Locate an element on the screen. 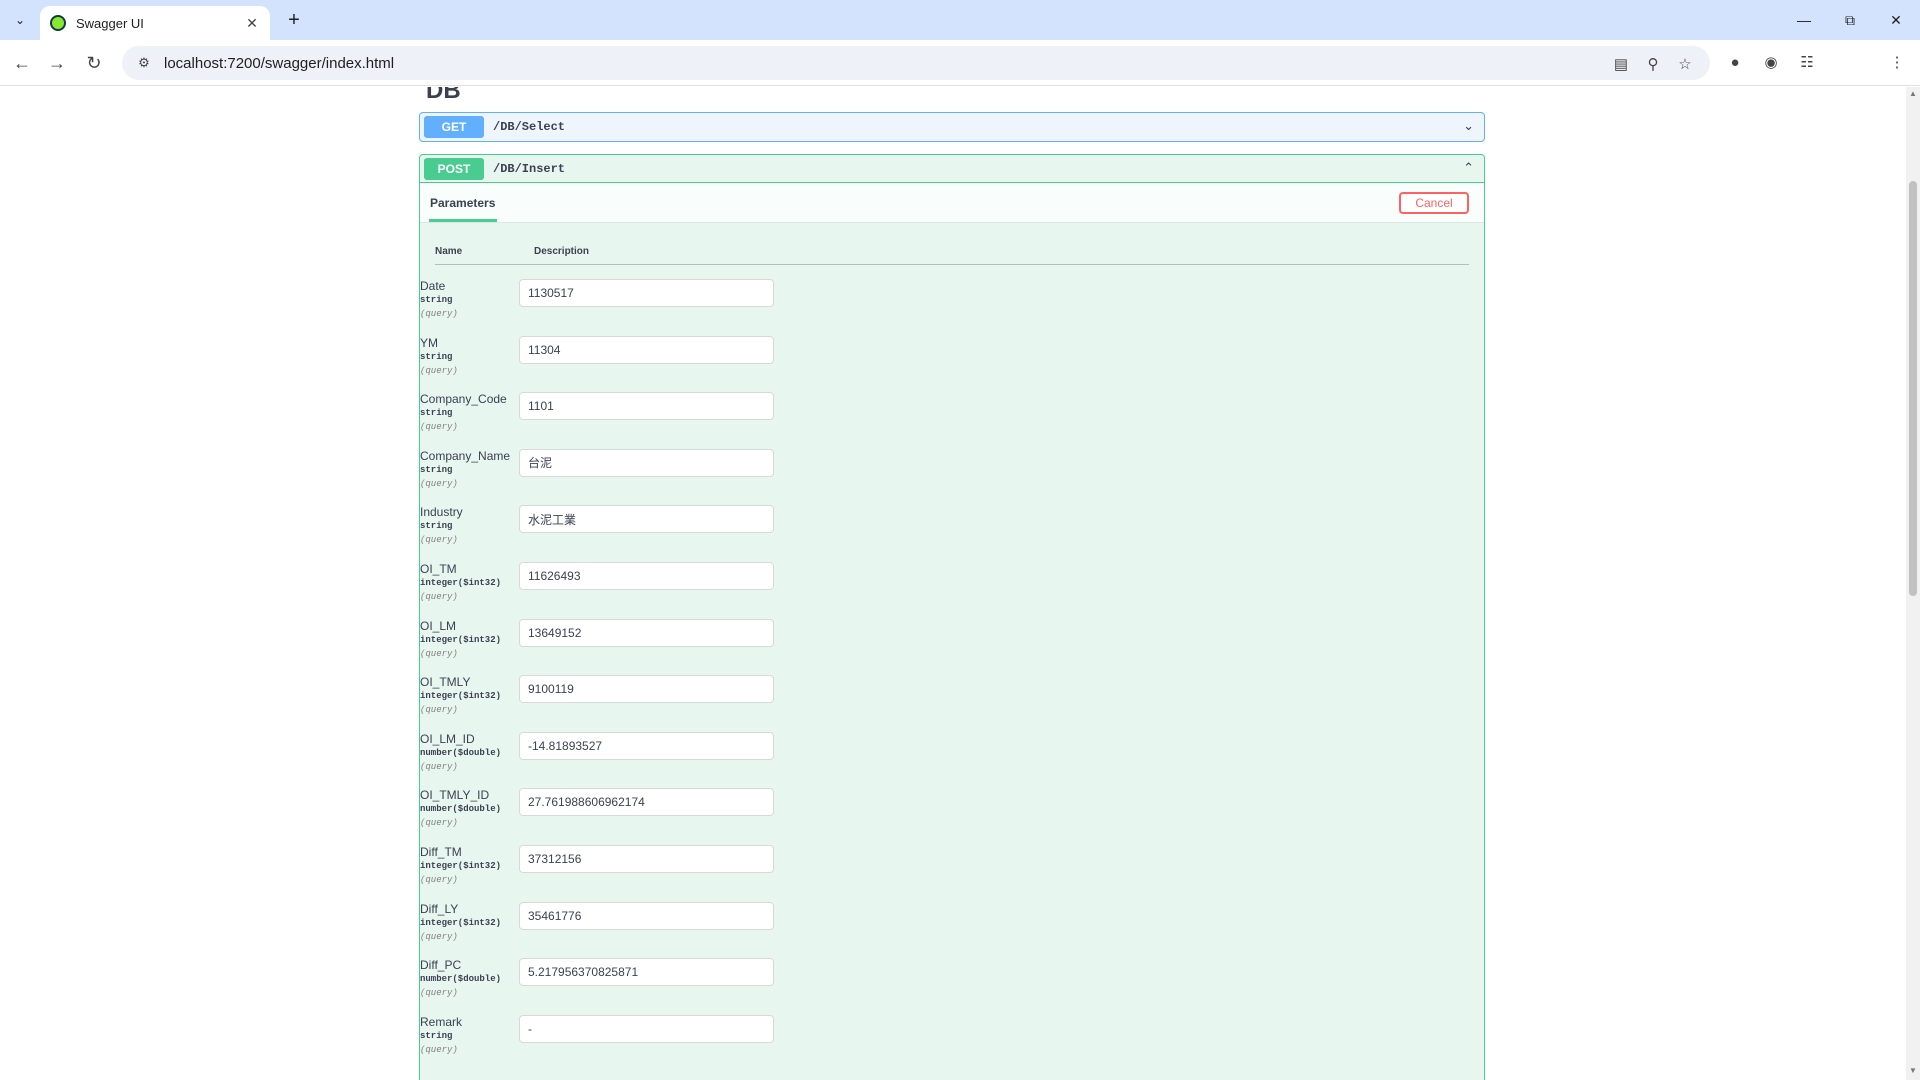 The height and width of the screenshot is (1080, 1920). extension-icon: ◉ is located at coordinates (1771, 62).